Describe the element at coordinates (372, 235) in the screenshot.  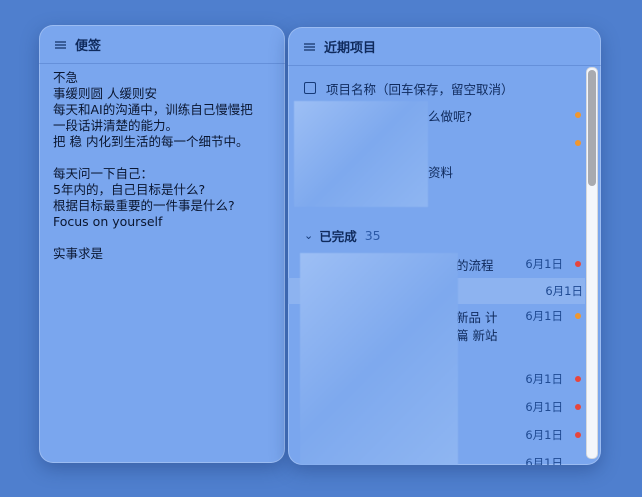
I see `section-count: 35` at that location.